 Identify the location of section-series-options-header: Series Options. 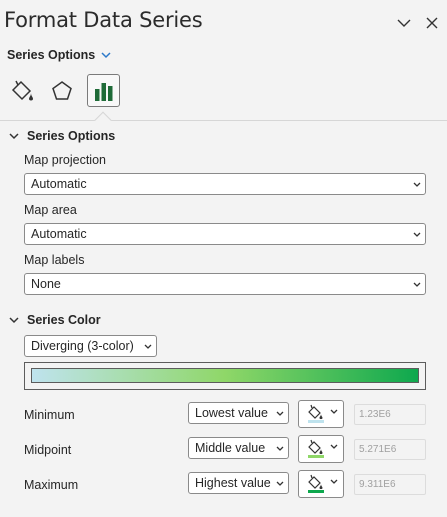
(62, 136).